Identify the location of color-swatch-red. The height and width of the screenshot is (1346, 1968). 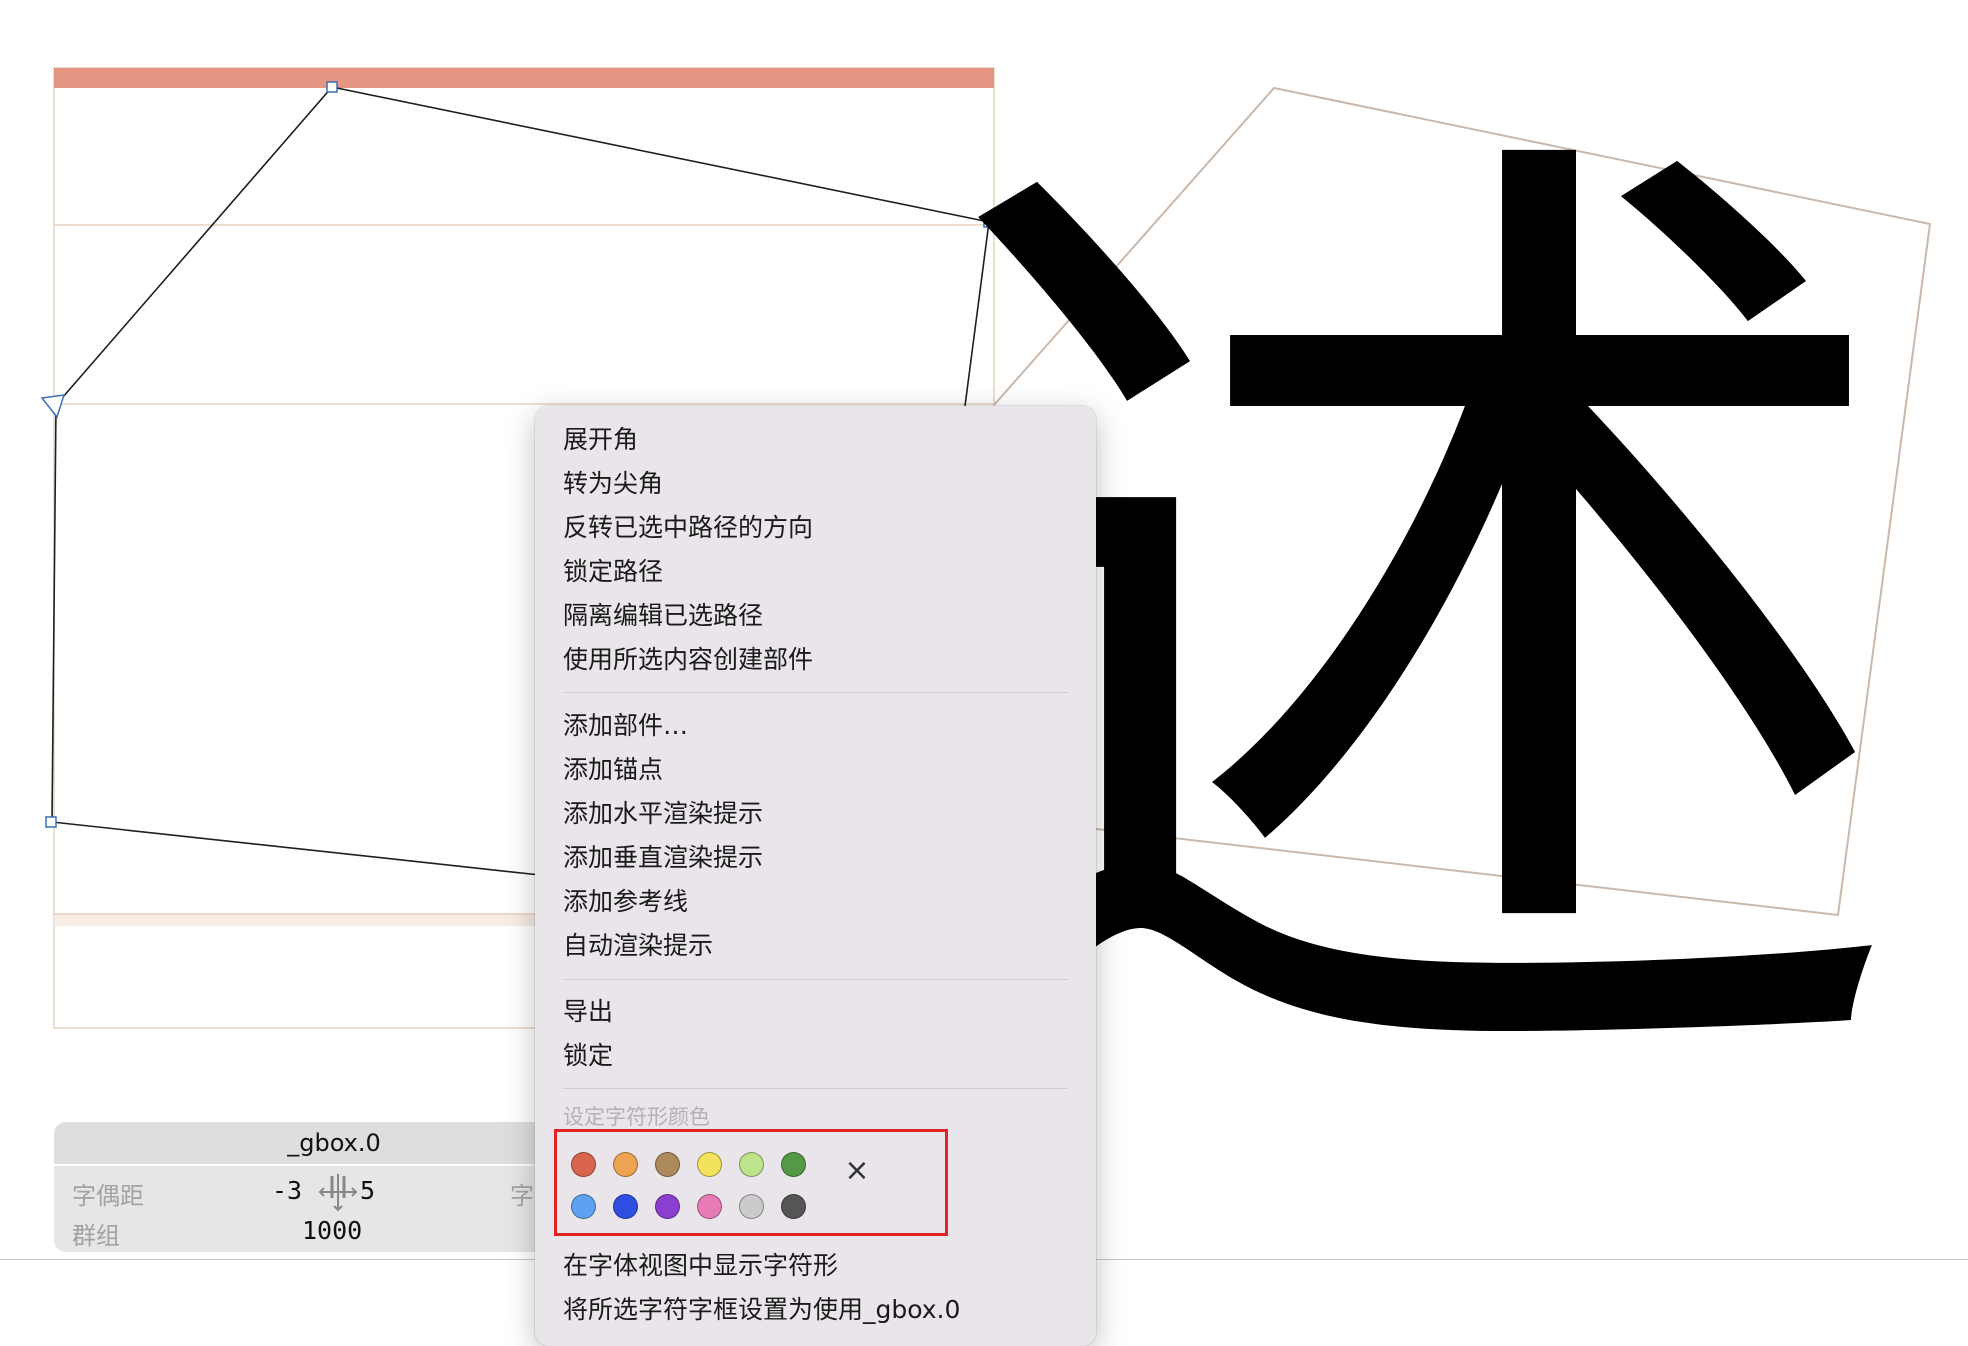
(583, 1164).